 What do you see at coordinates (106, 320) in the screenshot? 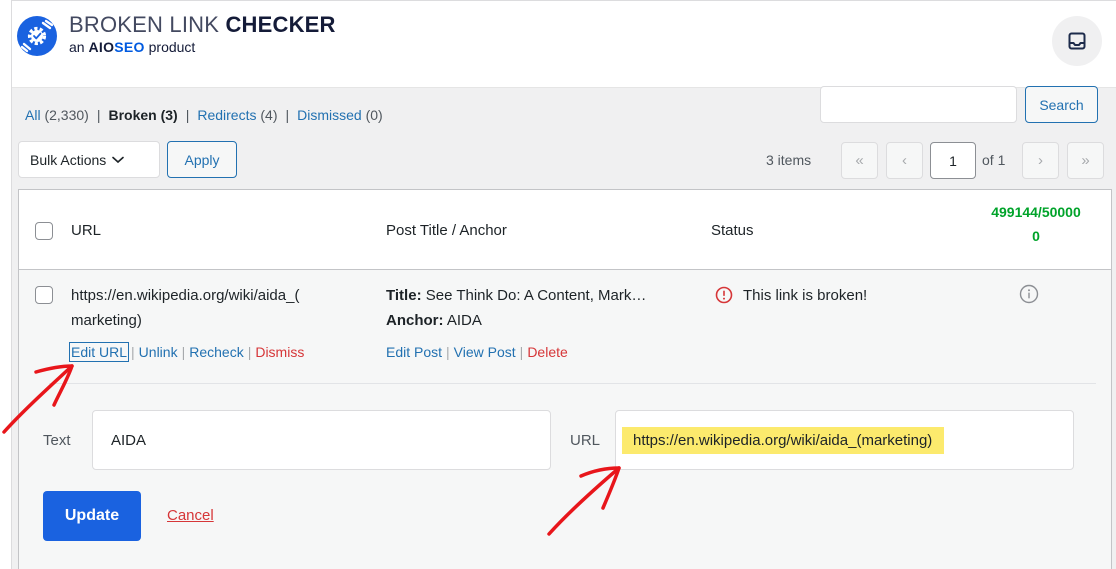
I see `link-url-line-2: marketing)` at bounding box center [106, 320].